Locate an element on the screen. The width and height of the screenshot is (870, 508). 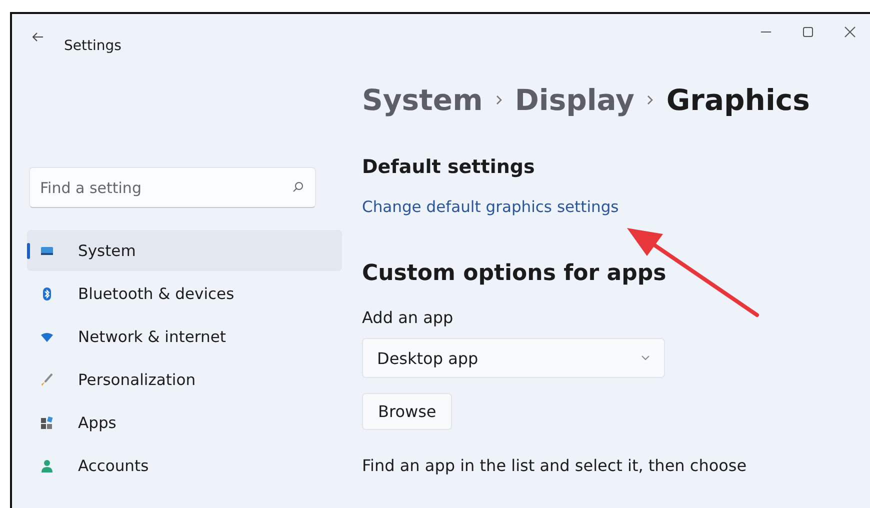
field-label: Add an app is located at coordinates (408, 317).